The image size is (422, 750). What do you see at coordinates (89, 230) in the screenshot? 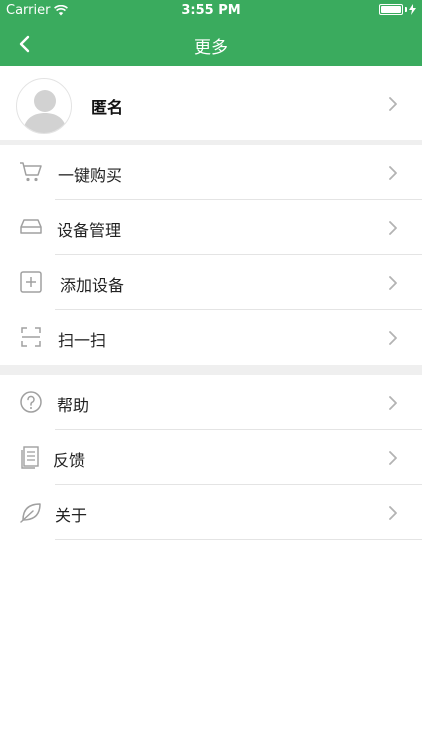
I see `menu-item-label: 设备管理` at bounding box center [89, 230].